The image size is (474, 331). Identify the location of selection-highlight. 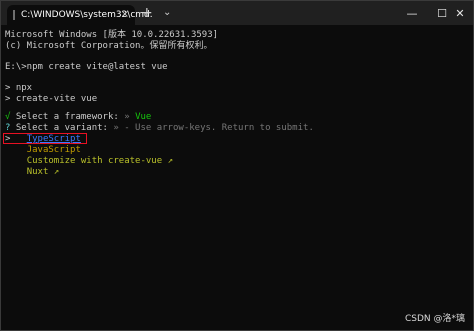
(45, 138).